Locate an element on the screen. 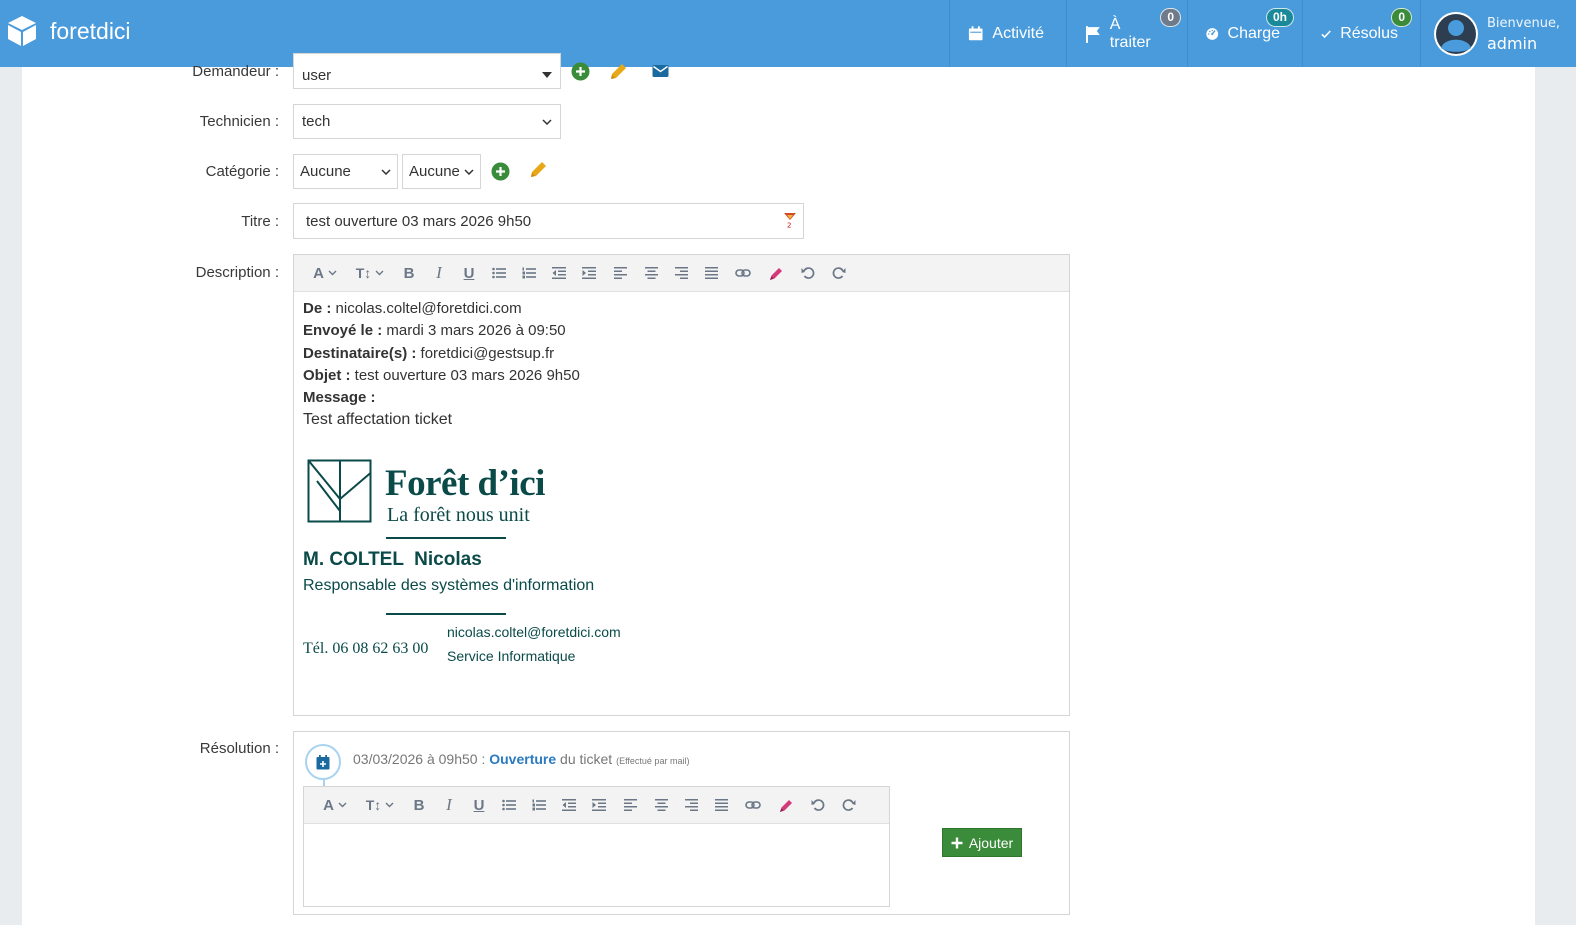  mail-to-label: Destinataire(s) : is located at coordinates (360, 353).